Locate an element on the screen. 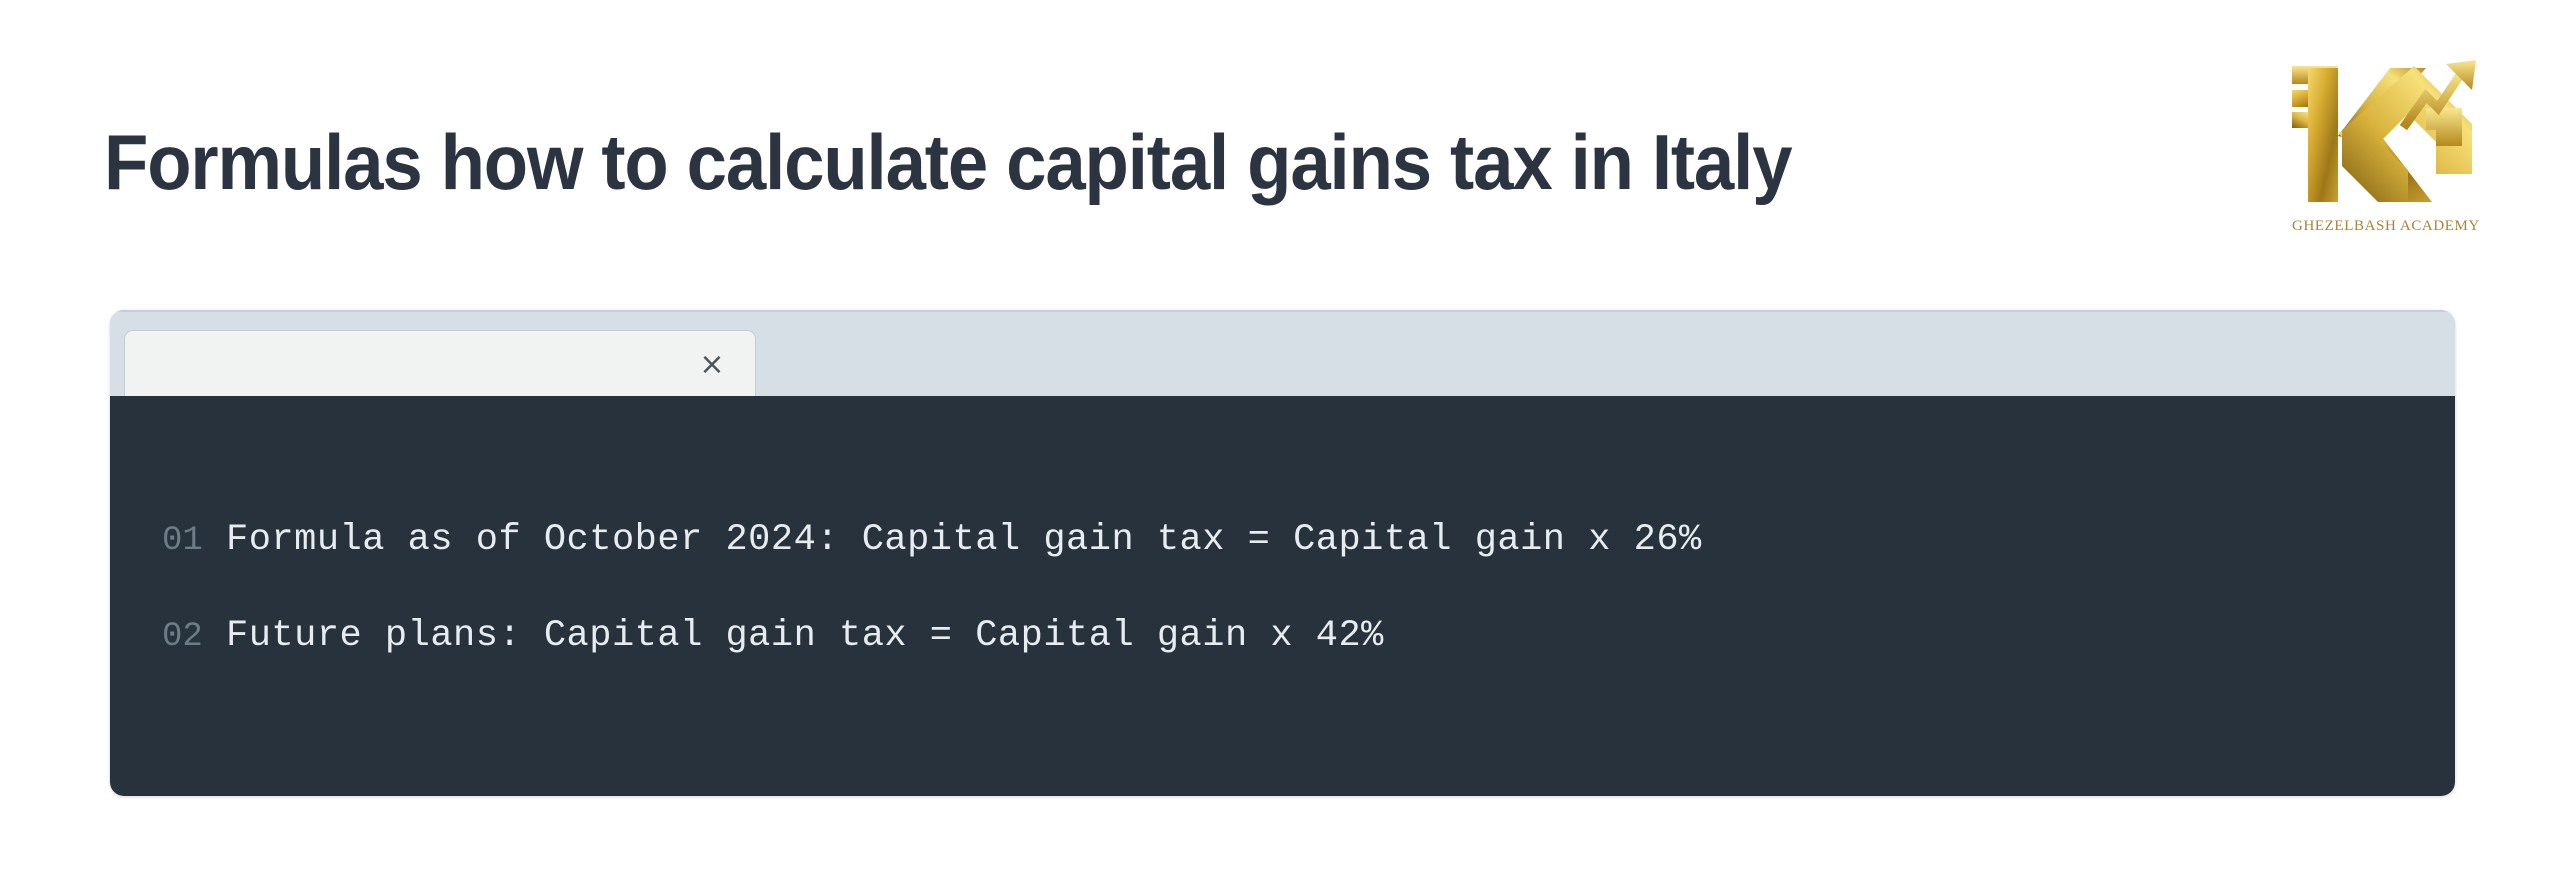 The height and width of the screenshot is (886, 2560). code-tab-active: × is located at coordinates (440, 364).